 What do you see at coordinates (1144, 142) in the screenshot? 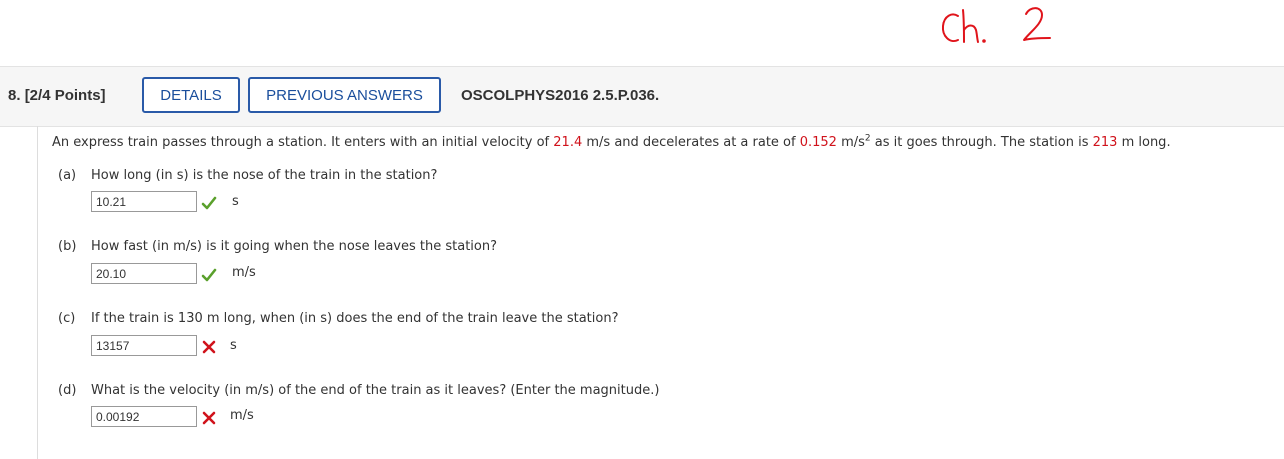
I see `problem-text: m long.` at bounding box center [1144, 142].